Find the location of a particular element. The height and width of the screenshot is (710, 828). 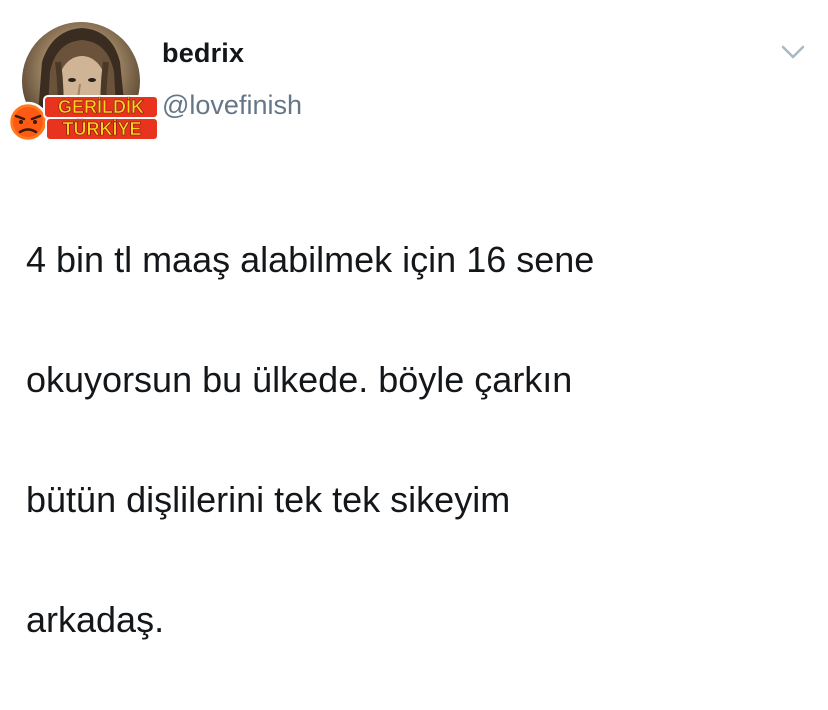

angry-face-icon is located at coordinates (28, 122).